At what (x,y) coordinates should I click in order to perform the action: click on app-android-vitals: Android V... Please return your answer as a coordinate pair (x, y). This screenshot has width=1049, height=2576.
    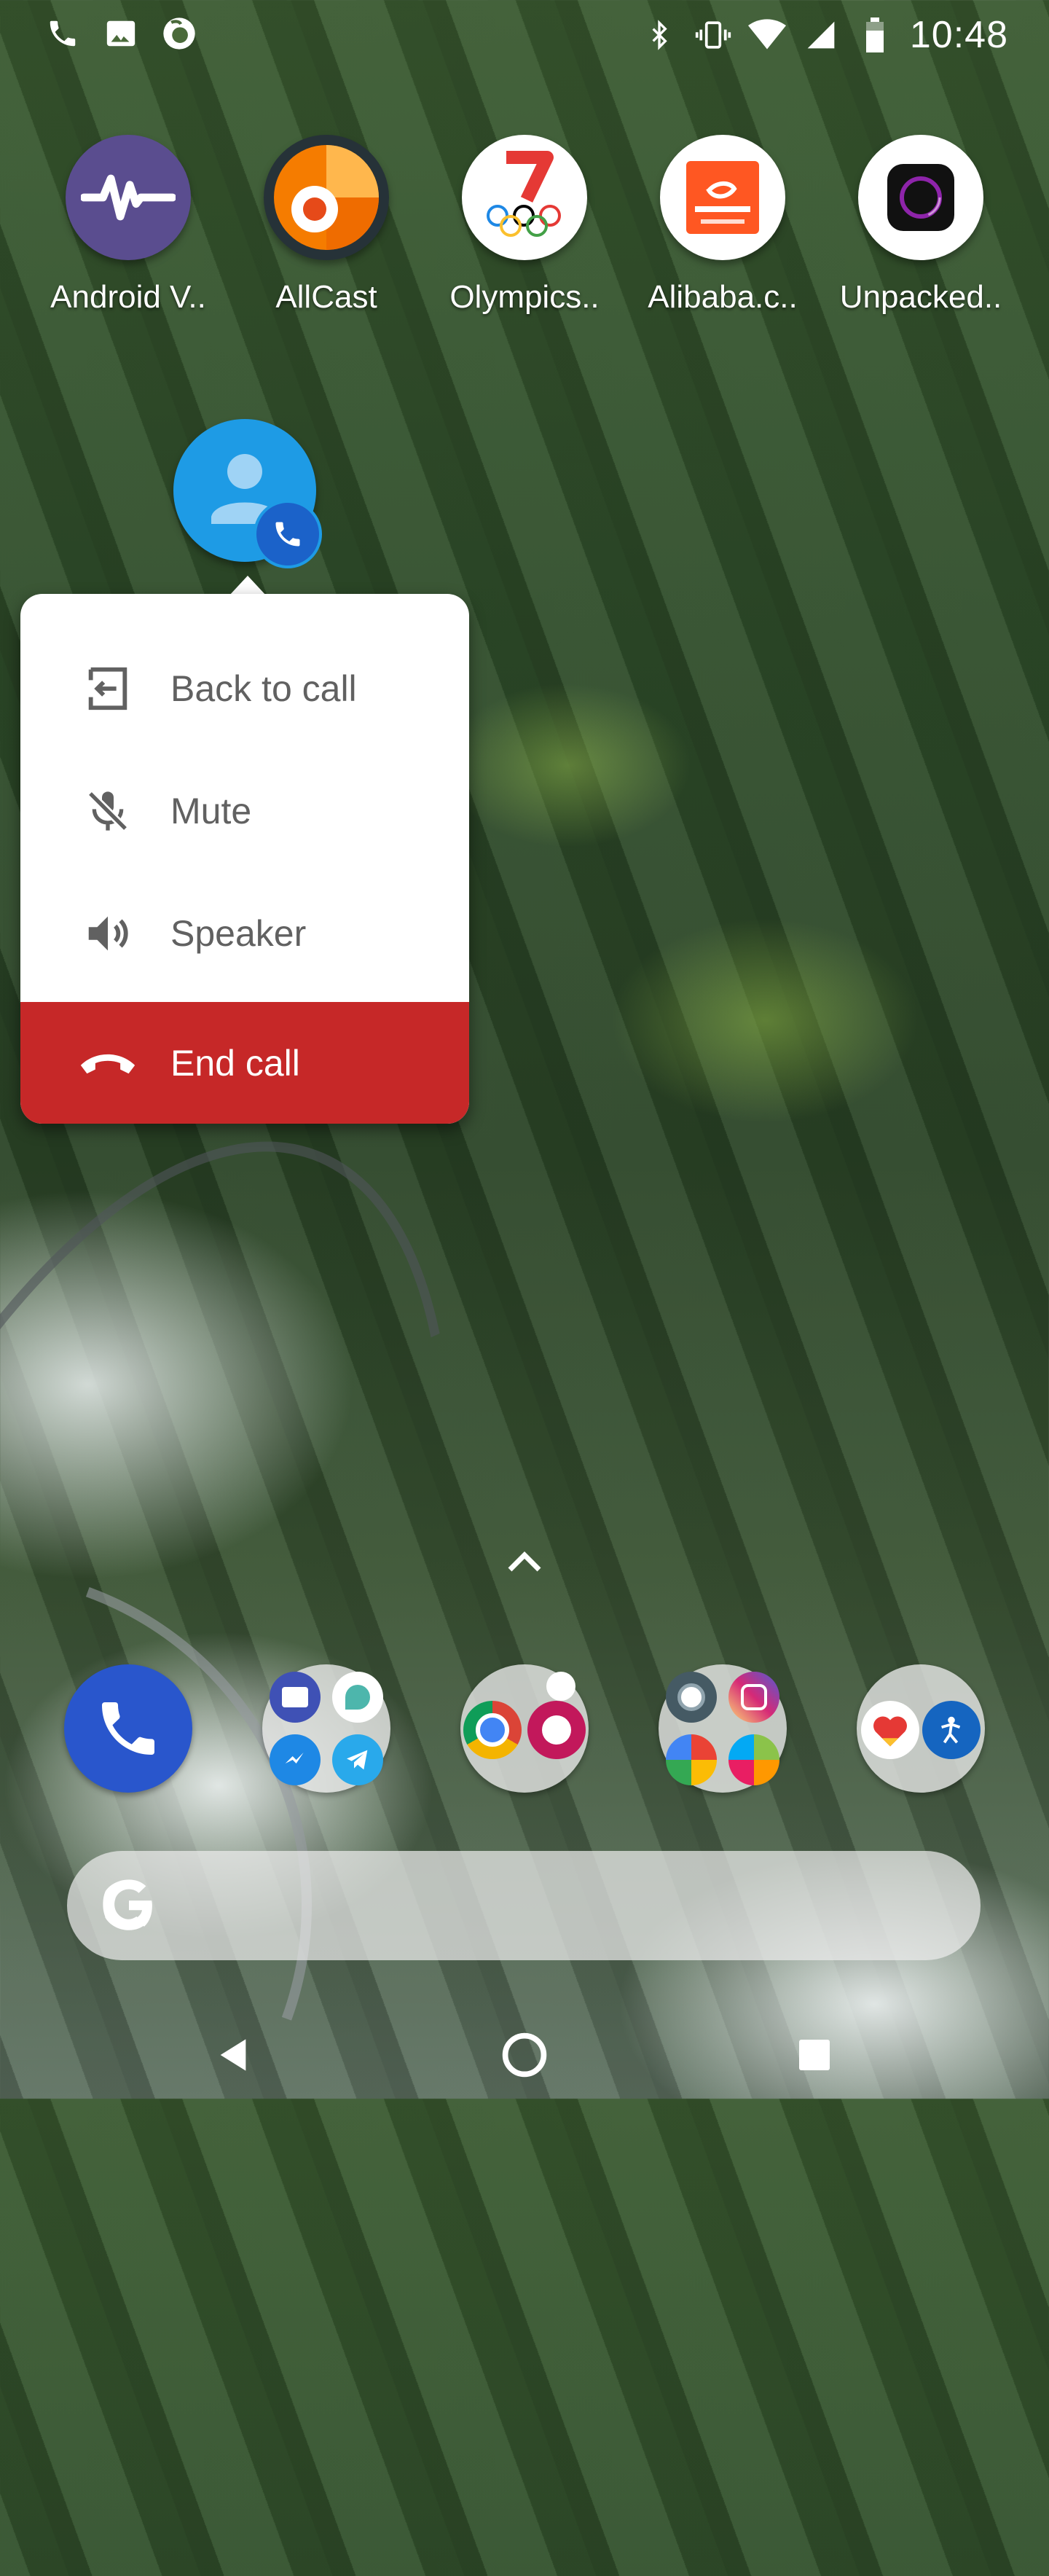
    Looking at the image, I should click on (128, 225).